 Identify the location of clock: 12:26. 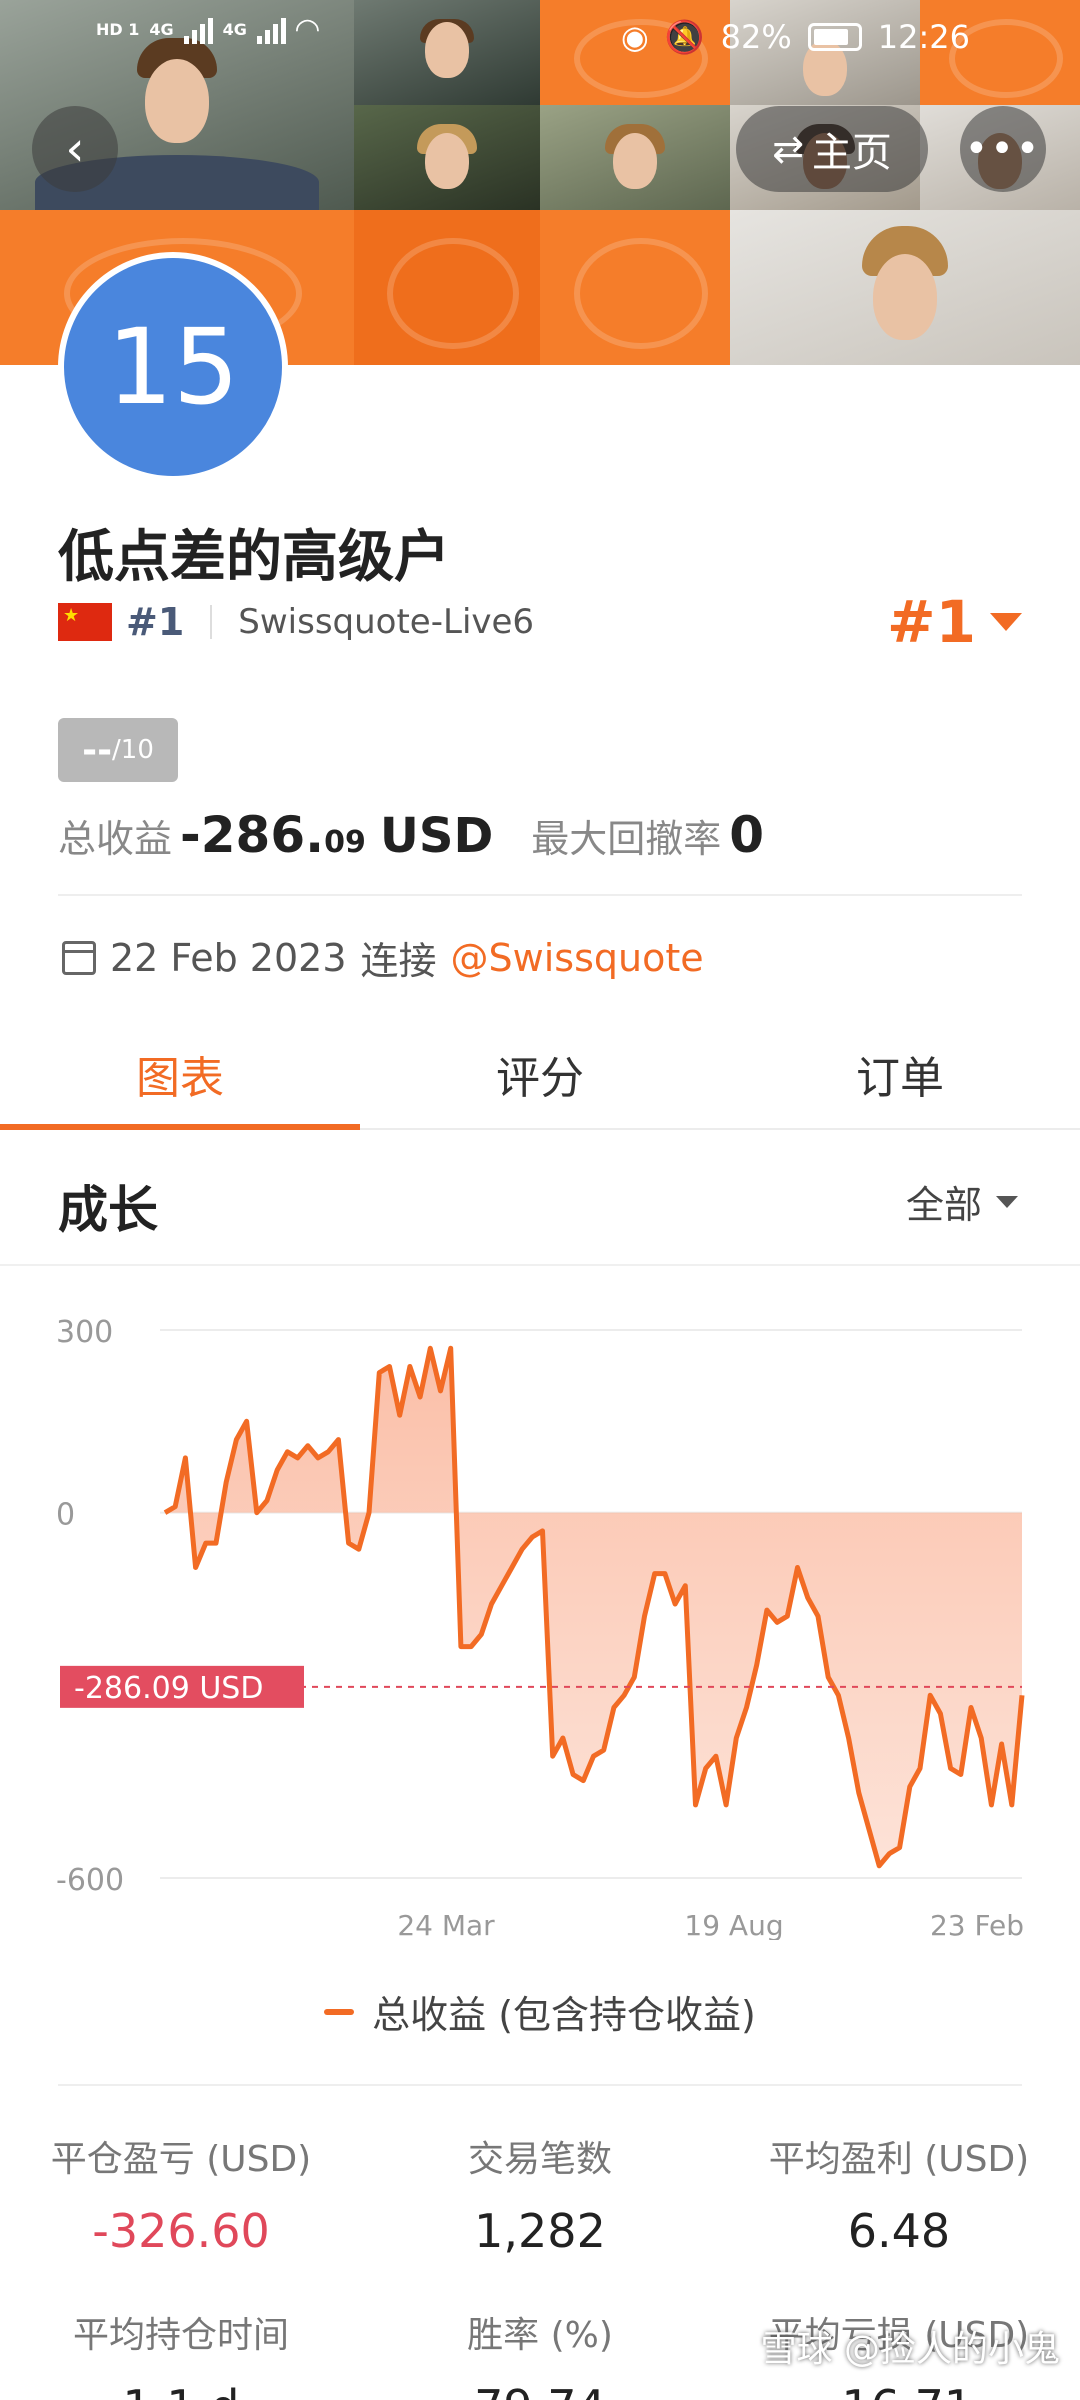
(923, 37).